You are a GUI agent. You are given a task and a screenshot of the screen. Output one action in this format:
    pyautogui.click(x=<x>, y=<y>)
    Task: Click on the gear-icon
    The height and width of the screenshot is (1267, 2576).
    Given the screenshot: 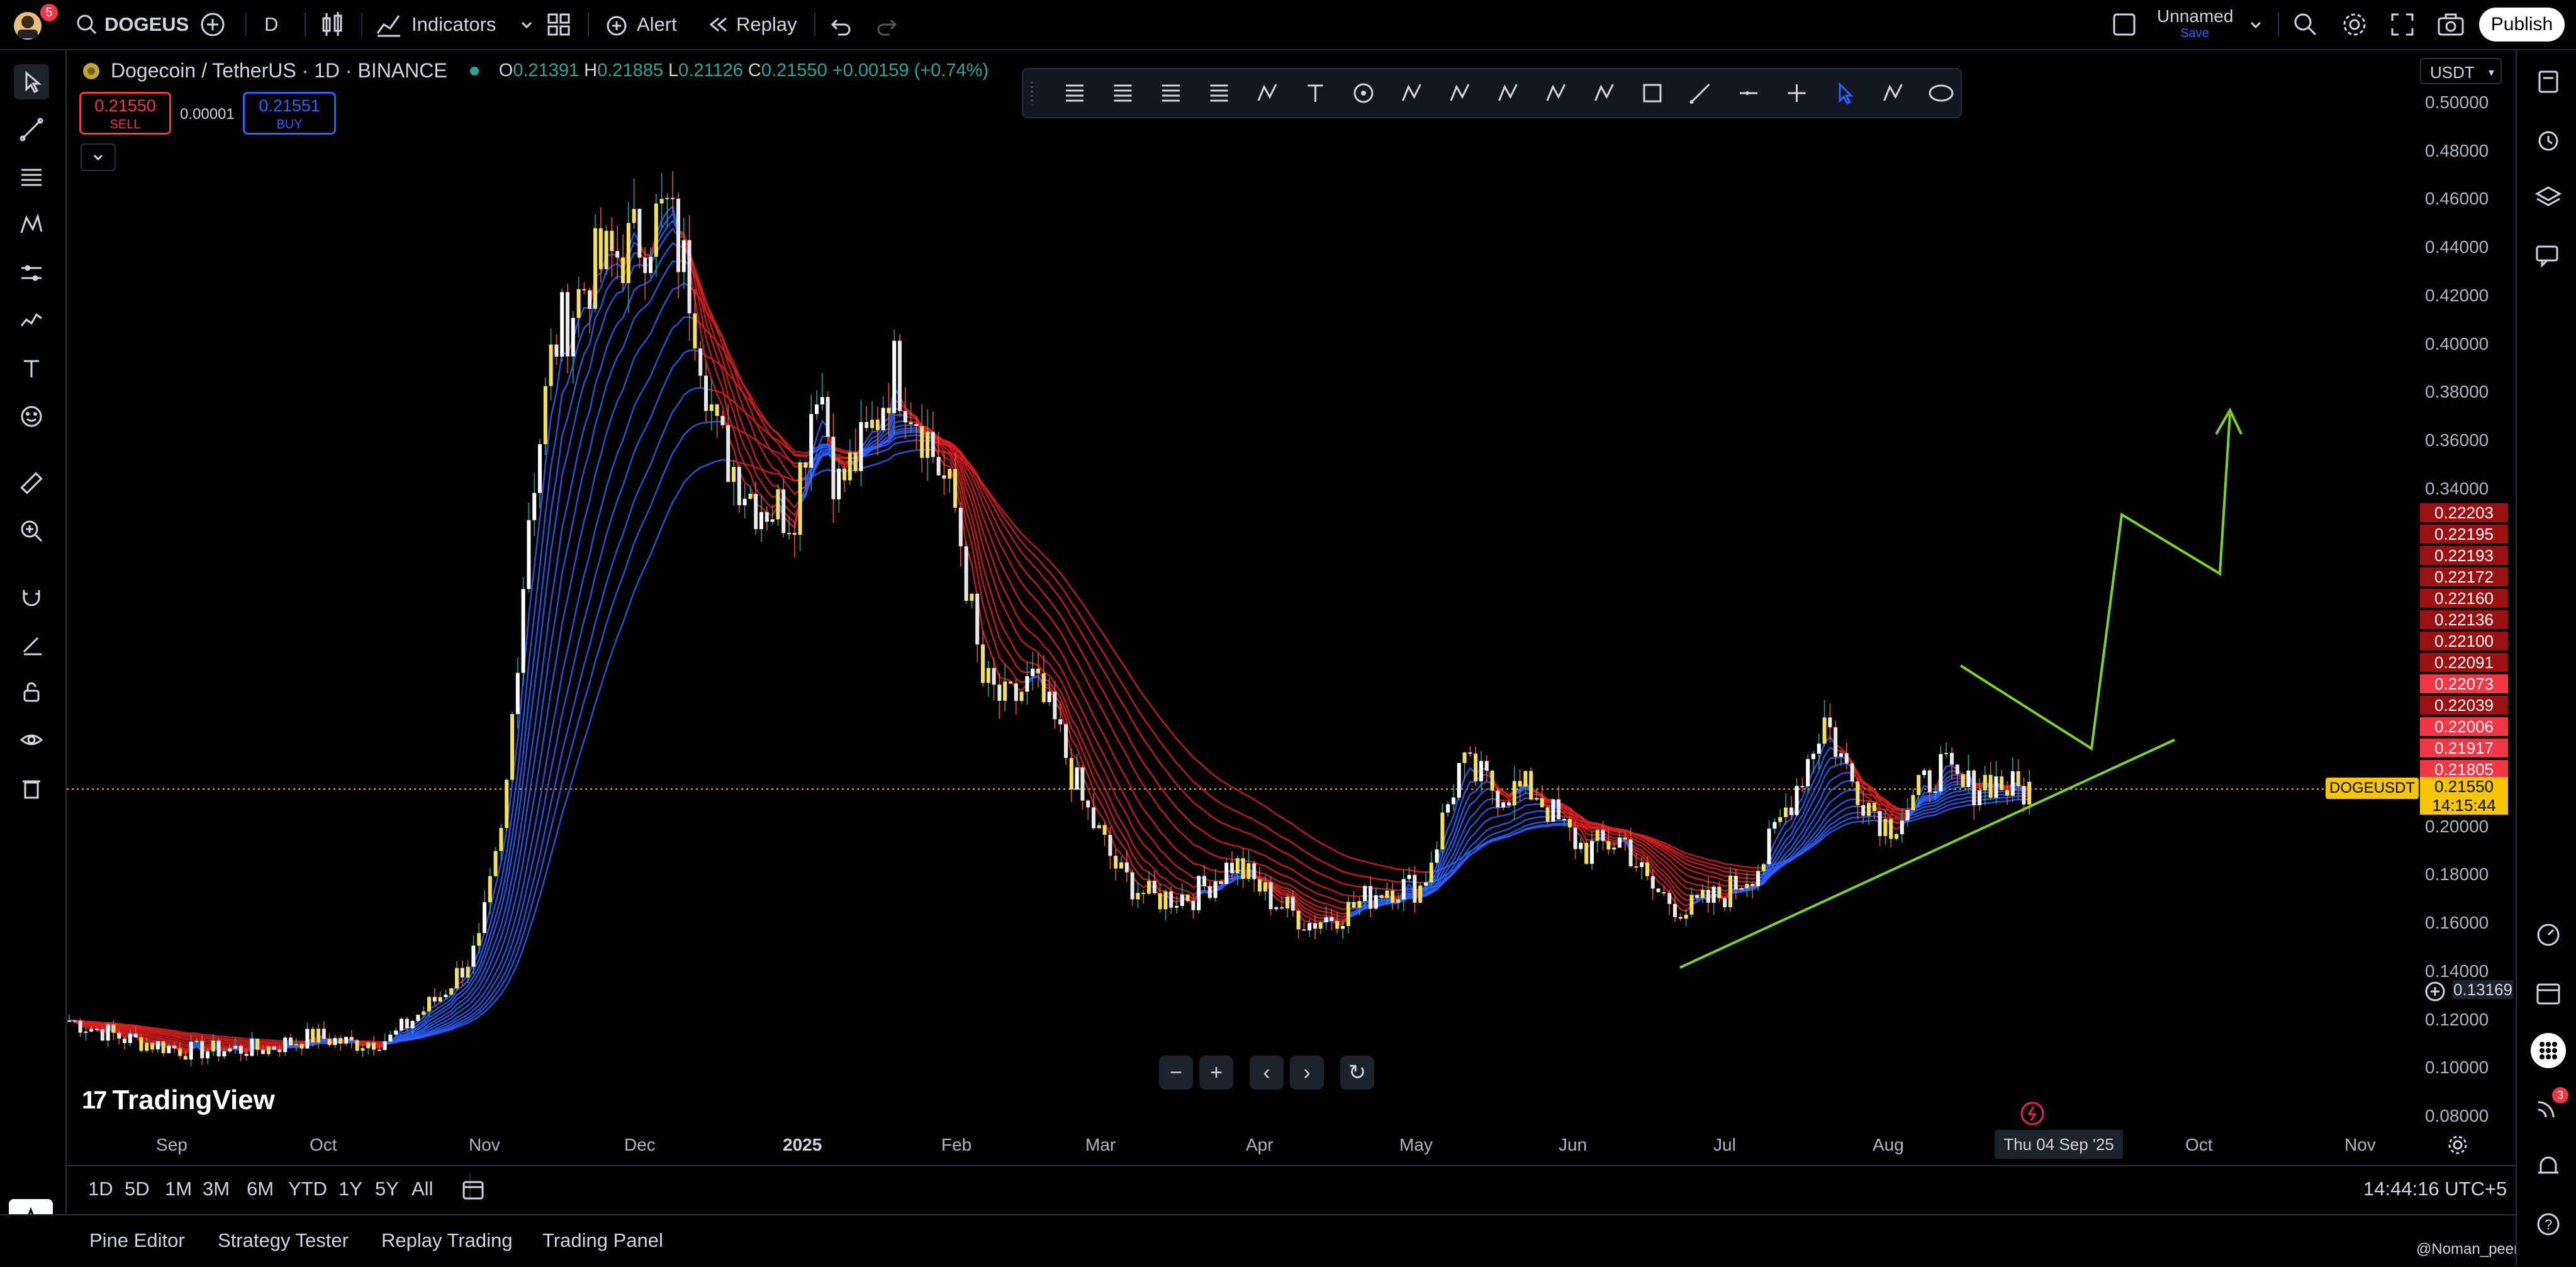 What is the action you would take?
    pyautogui.click(x=2457, y=1145)
    